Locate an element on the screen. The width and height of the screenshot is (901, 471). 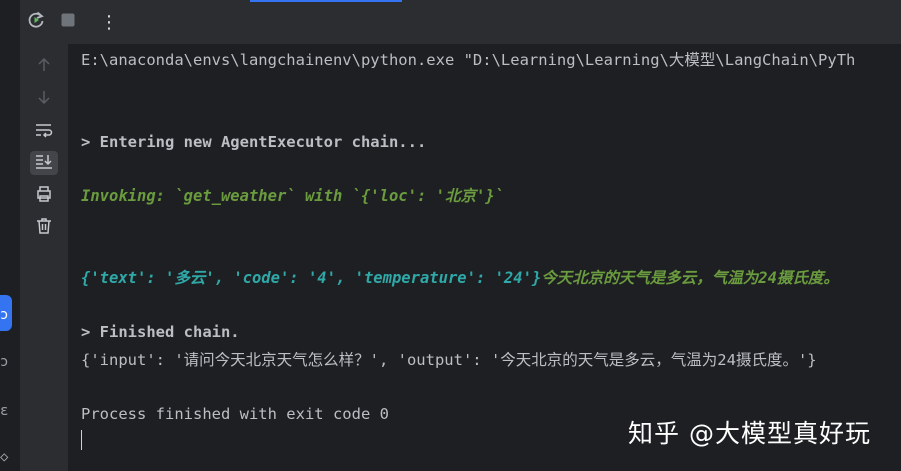
stop-icon is located at coordinates (68, 22).